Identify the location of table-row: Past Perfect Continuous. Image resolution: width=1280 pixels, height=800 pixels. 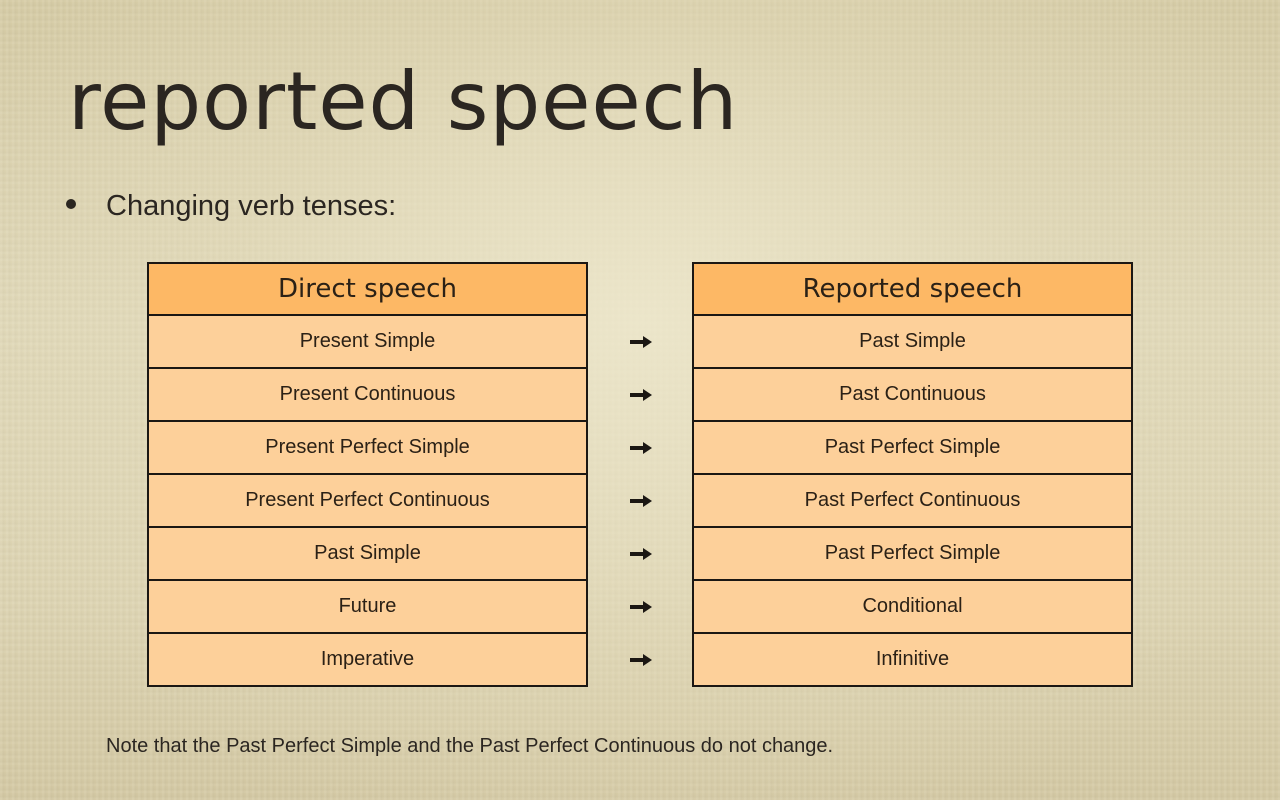
(912, 501).